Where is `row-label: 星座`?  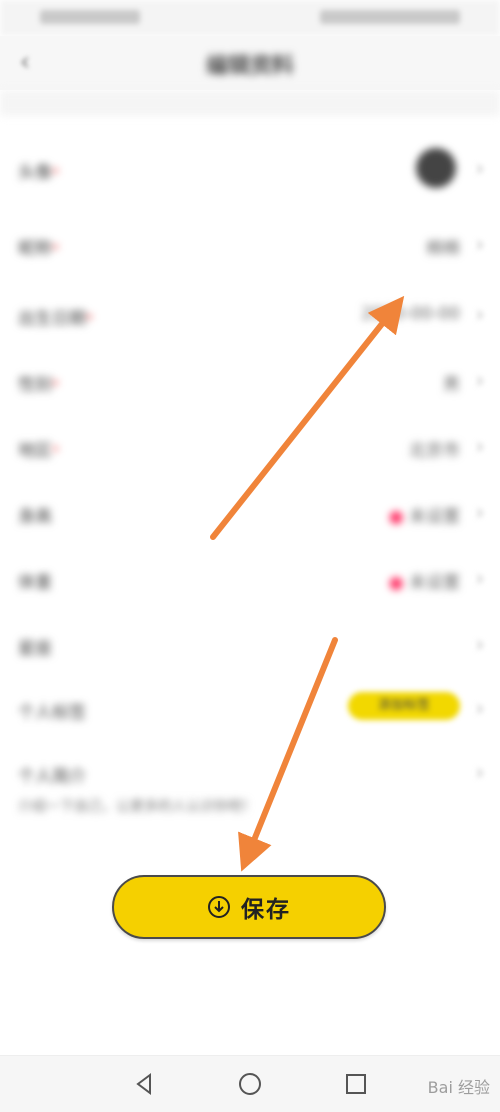 row-label: 星座 is located at coordinates (35, 649).